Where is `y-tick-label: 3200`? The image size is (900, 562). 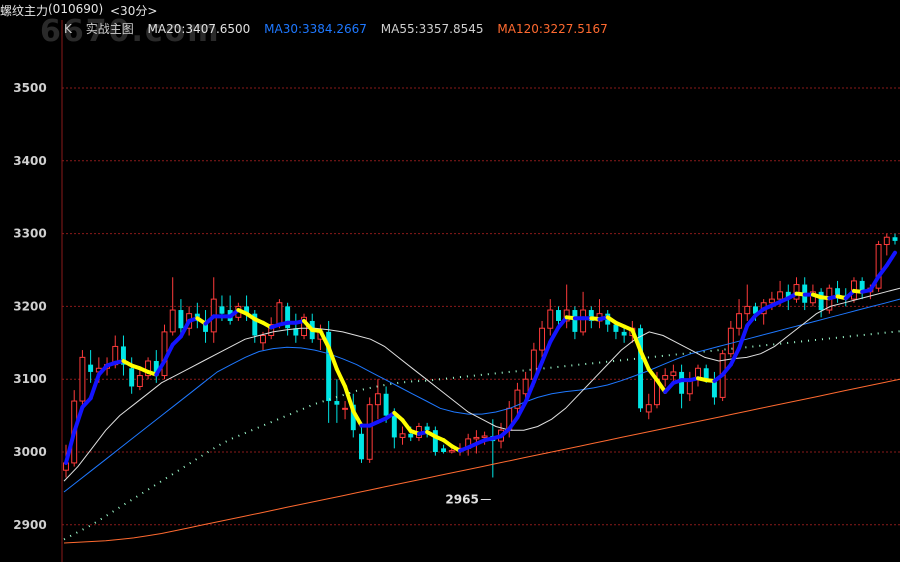
y-tick-label: 3200 is located at coordinates (29, 306).